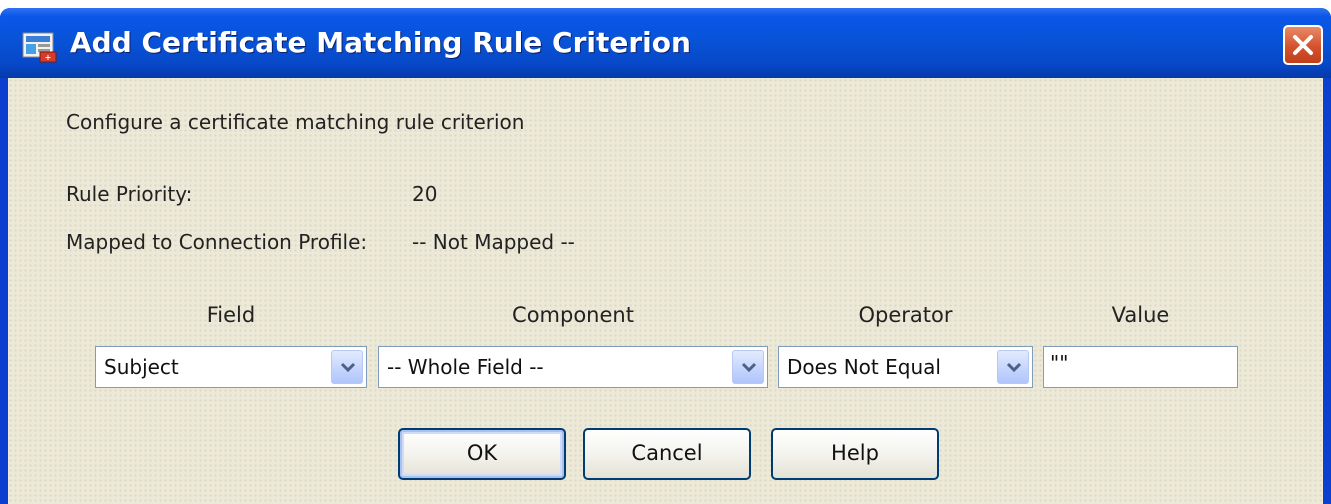 The image size is (1331, 504). I want to click on close-button, so click(1303, 45).